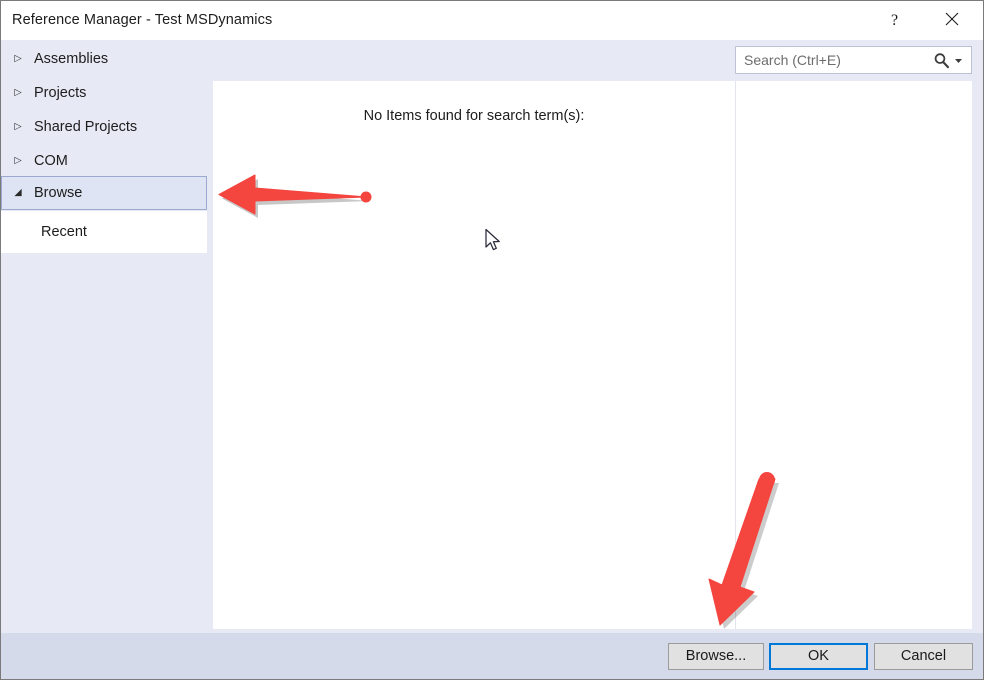 The width and height of the screenshot is (984, 680). Describe the element at coordinates (818, 656) in the screenshot. I see `ok-button: OK` at that location.